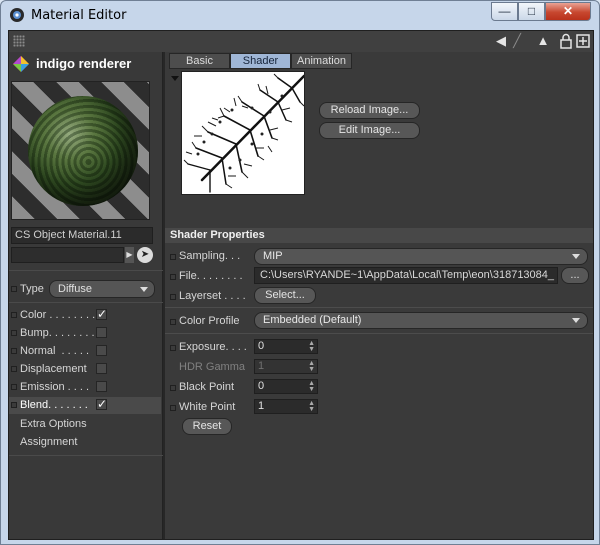 The height and width of the screenshot is (545, 600). I want to click on file-label: File. . . . . . . ., so click(211, 276).